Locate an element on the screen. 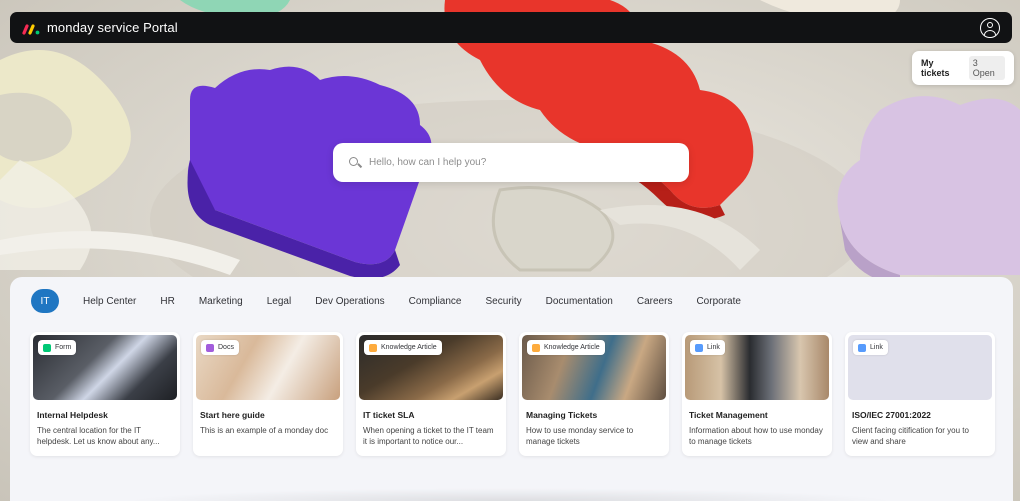 The image size is (1020, 501). tab-security: Security is located at coordinates (503, 301).